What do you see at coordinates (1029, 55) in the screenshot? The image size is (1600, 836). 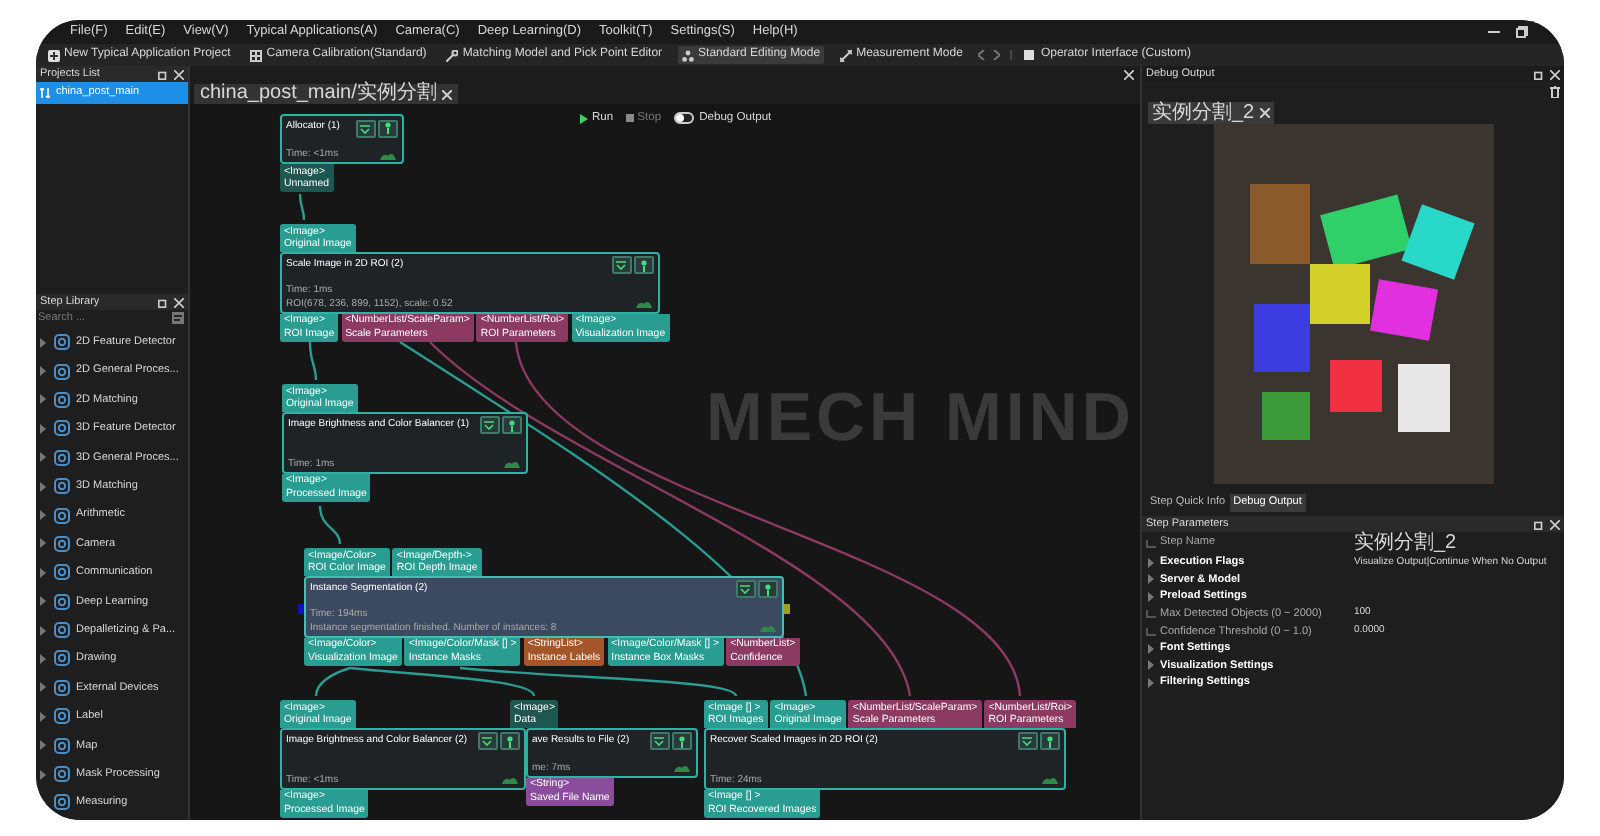 I see `square-icon` at bounding box center [1029, 55].